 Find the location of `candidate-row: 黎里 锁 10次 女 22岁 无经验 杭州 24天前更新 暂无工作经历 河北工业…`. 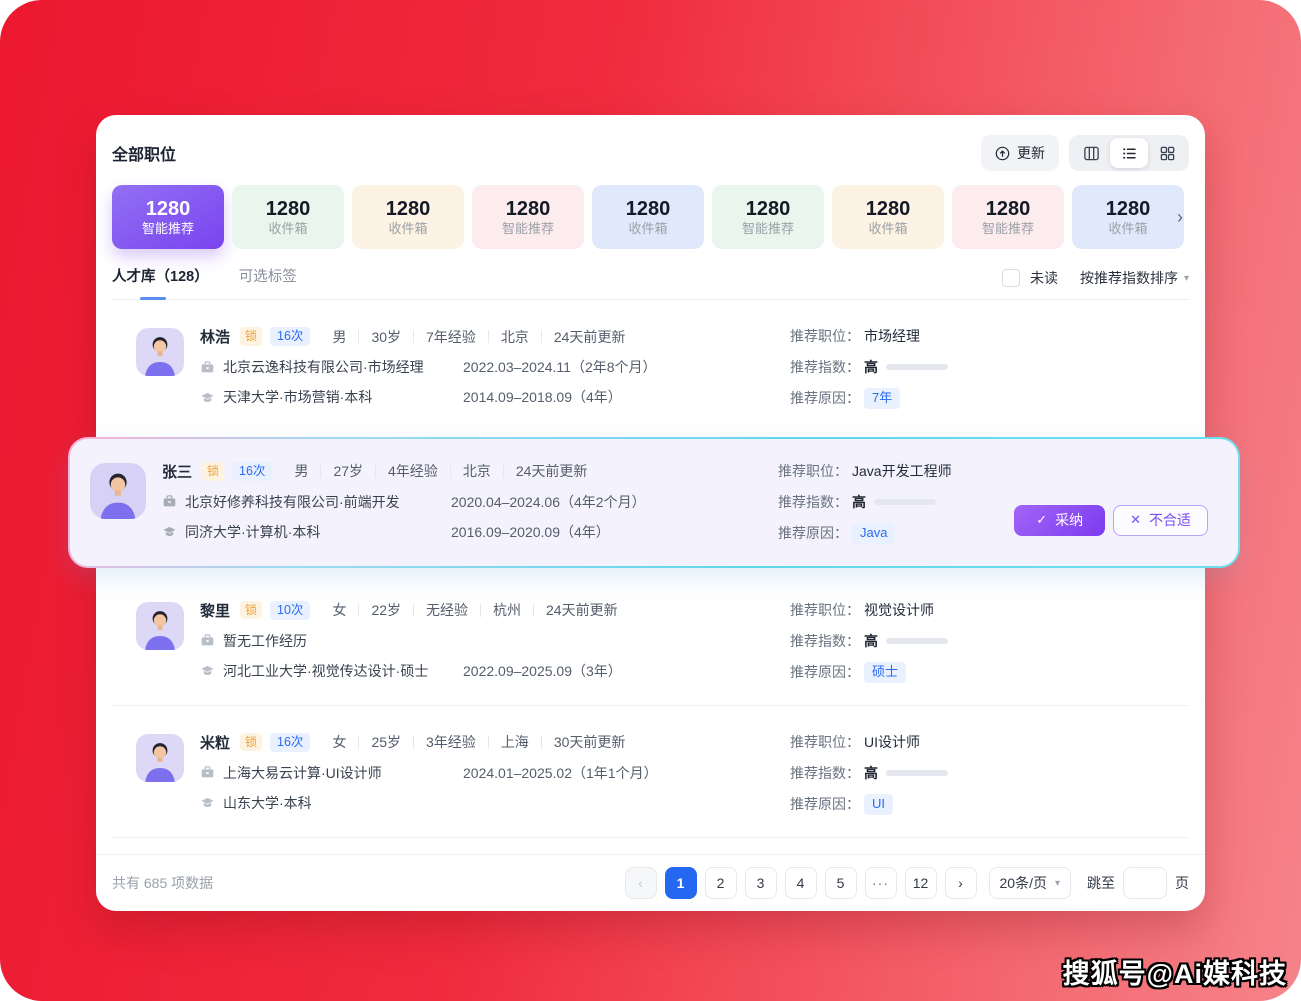

candidate-row: 黎里 锁 10次 女 22岁 无经验 杭州 24天前更新 暂无工作经历 河北工业… is located at coordinates (650, 640).